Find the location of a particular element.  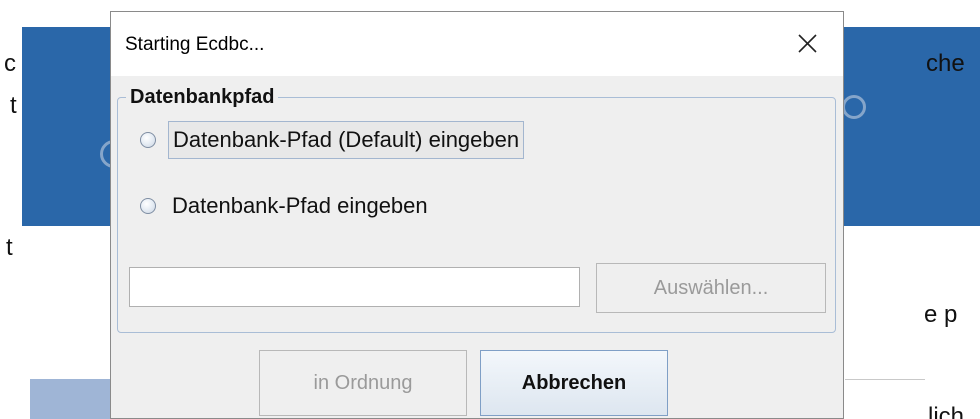

group-title: Datenbankpfad is located at coordinates (202, 97).